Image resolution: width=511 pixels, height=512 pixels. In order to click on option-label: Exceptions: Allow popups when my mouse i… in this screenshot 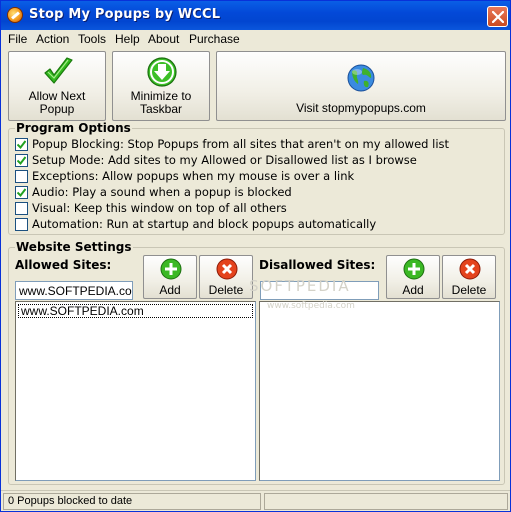, I will do `click(193, 176)`.